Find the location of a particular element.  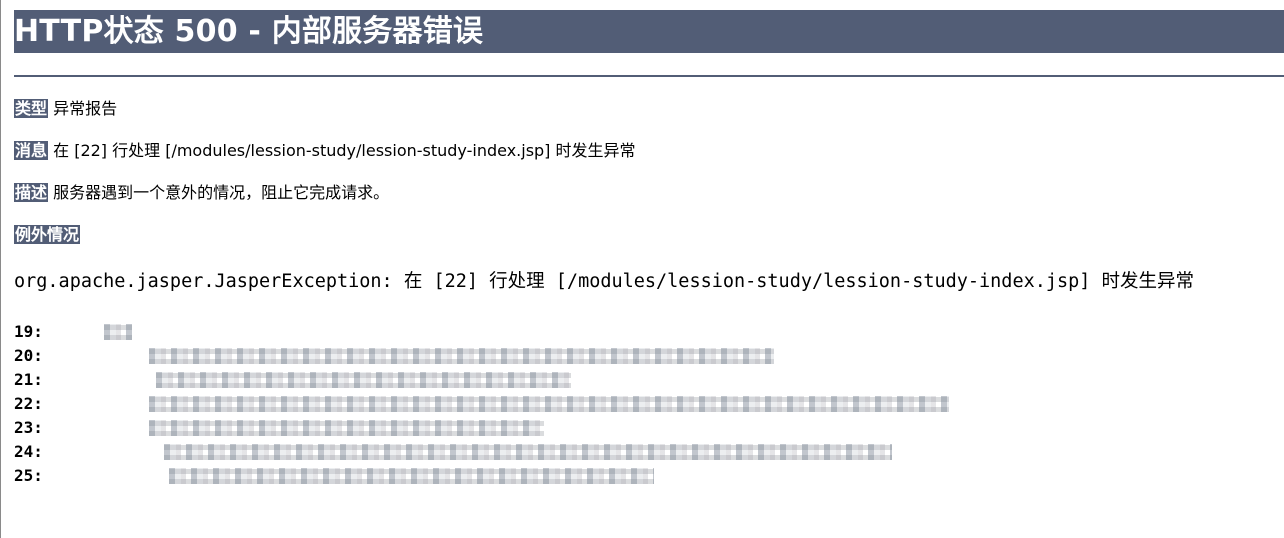

description-label: 描述 is located at coordinates (31, 192).